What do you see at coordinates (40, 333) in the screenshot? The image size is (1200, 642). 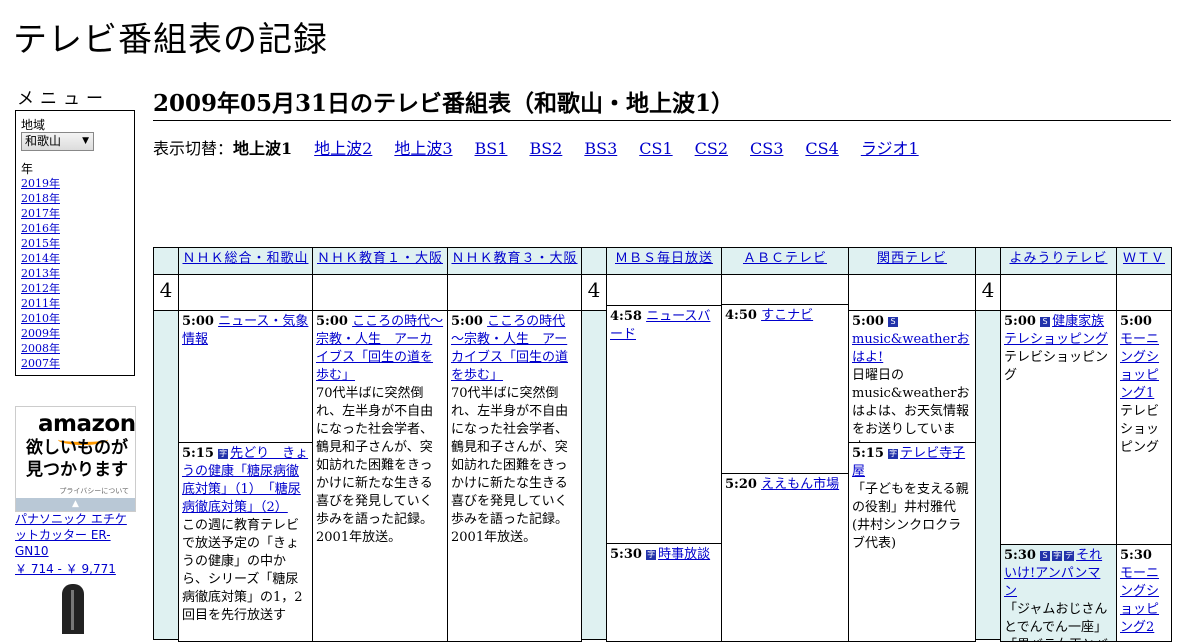 I see `year-link: 2009年` at bounding box center [40, 333].